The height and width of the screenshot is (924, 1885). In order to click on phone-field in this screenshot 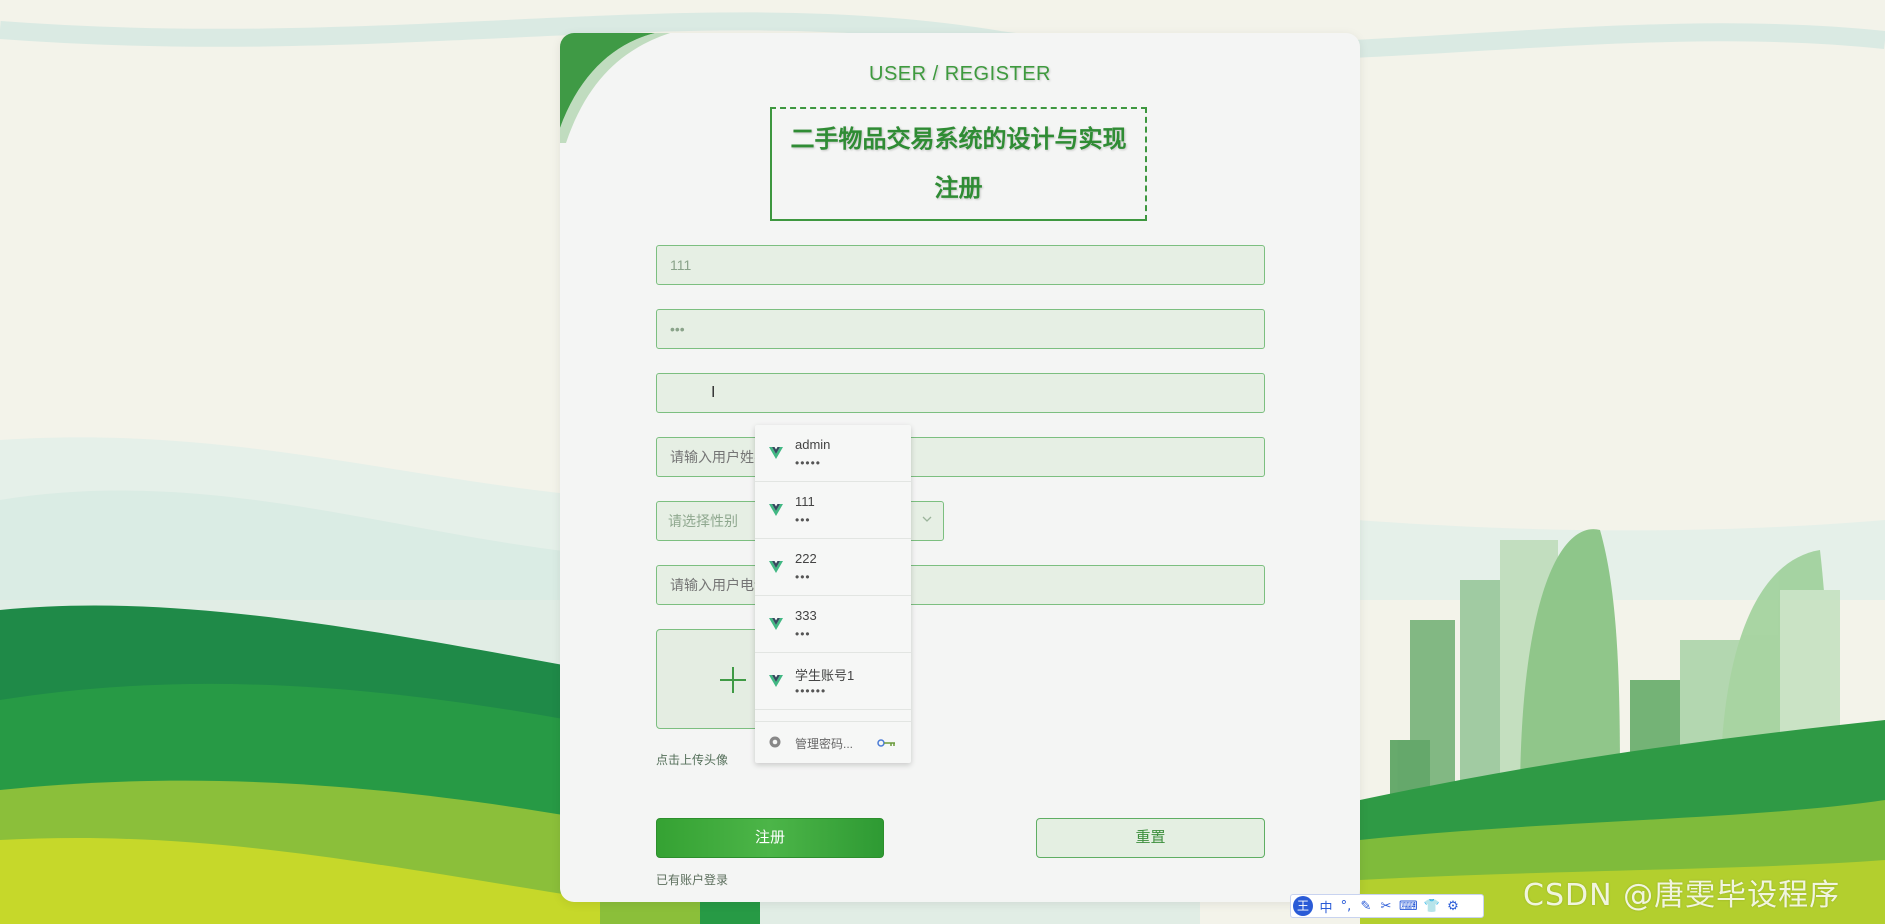, I will do `click(960, 585)`.